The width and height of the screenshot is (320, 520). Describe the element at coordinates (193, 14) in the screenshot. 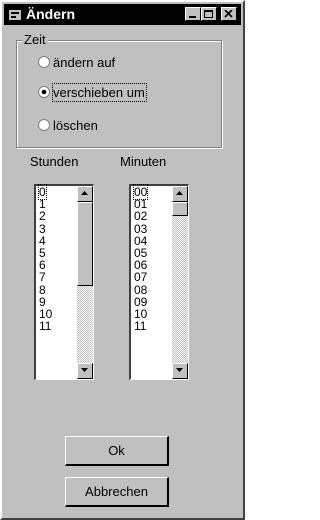

I see `minimize-button` at that location.